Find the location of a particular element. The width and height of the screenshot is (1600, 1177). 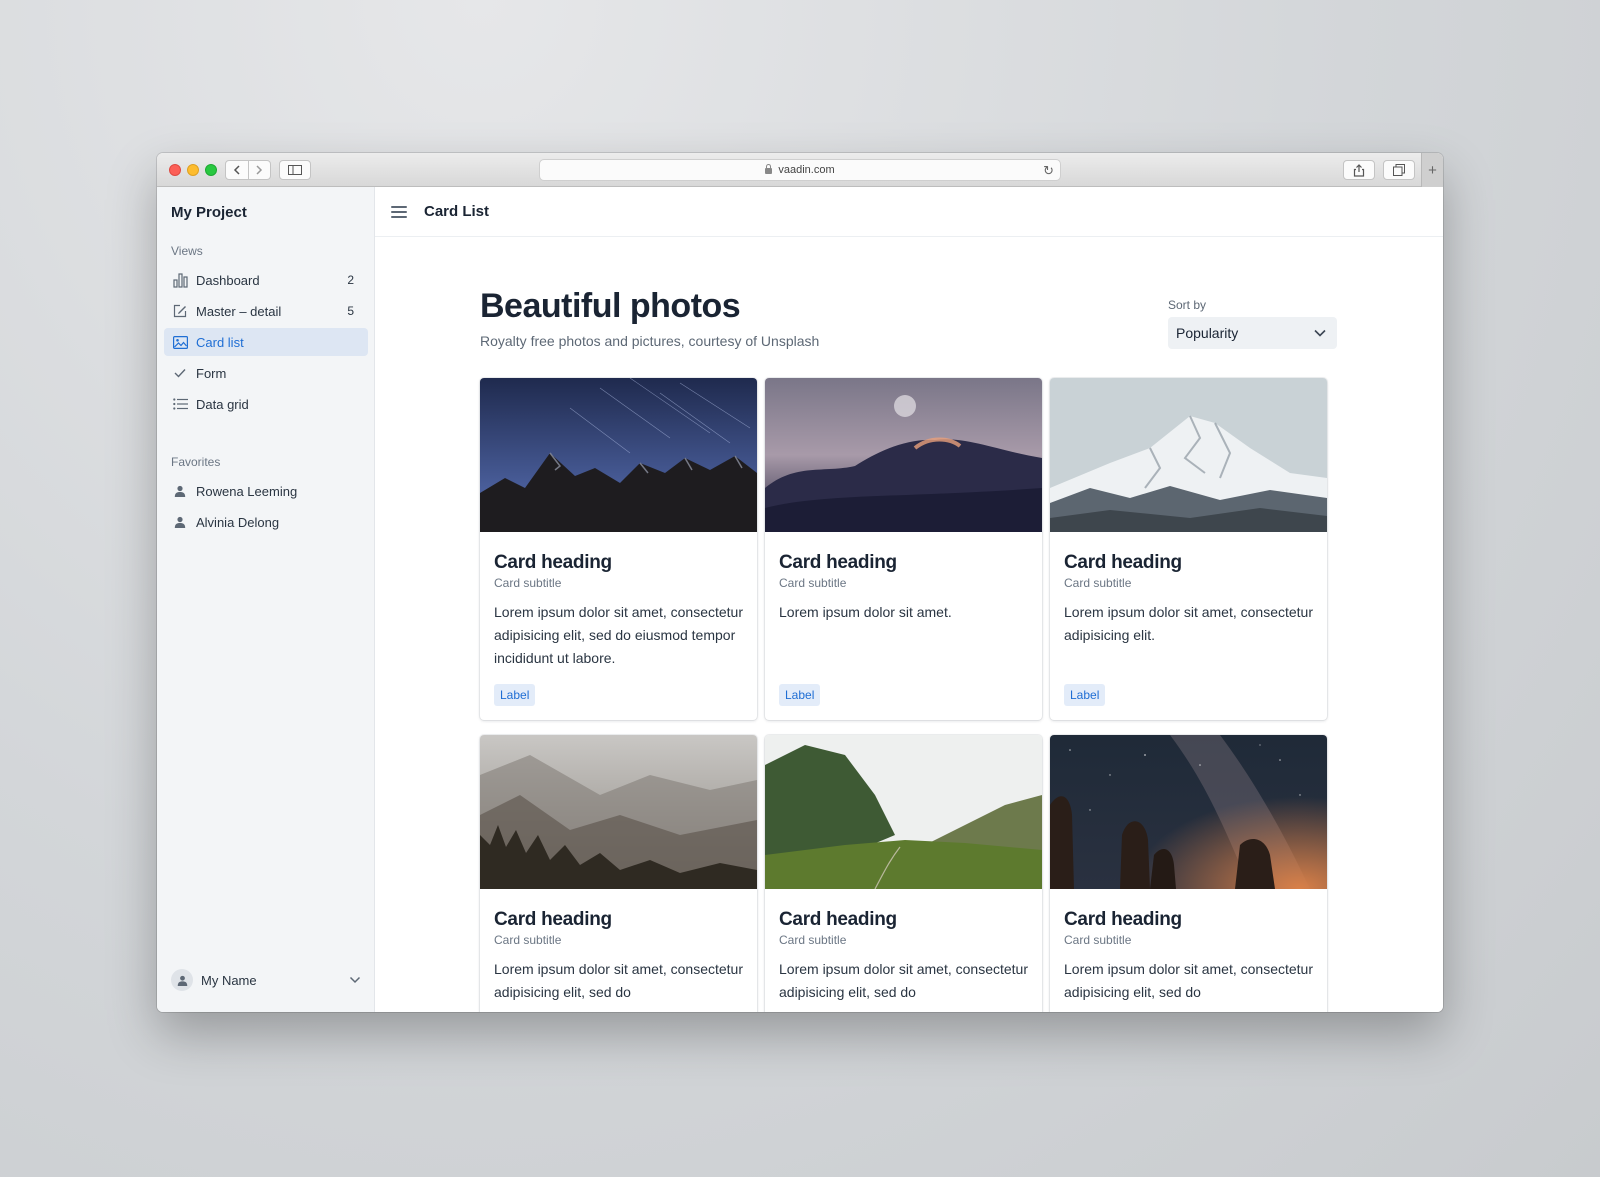

check-icon is located at coordinates (180, 373).